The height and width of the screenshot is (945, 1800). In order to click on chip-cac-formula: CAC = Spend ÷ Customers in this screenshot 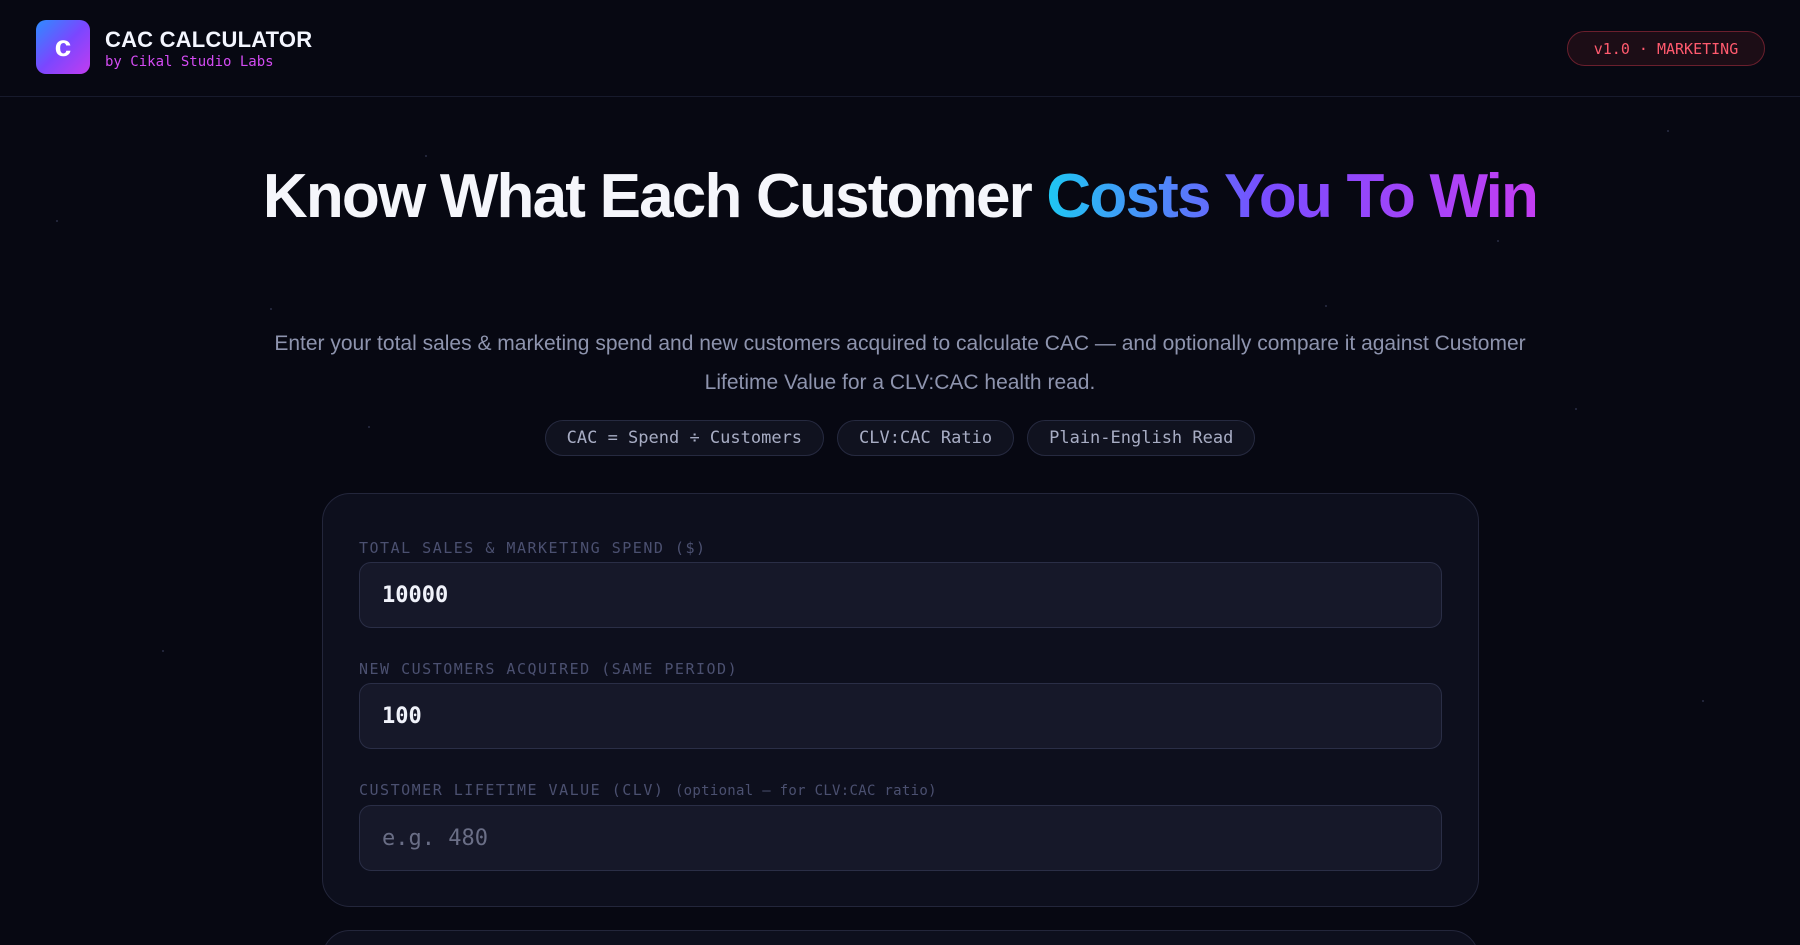, I will do `click(684, 438)`.